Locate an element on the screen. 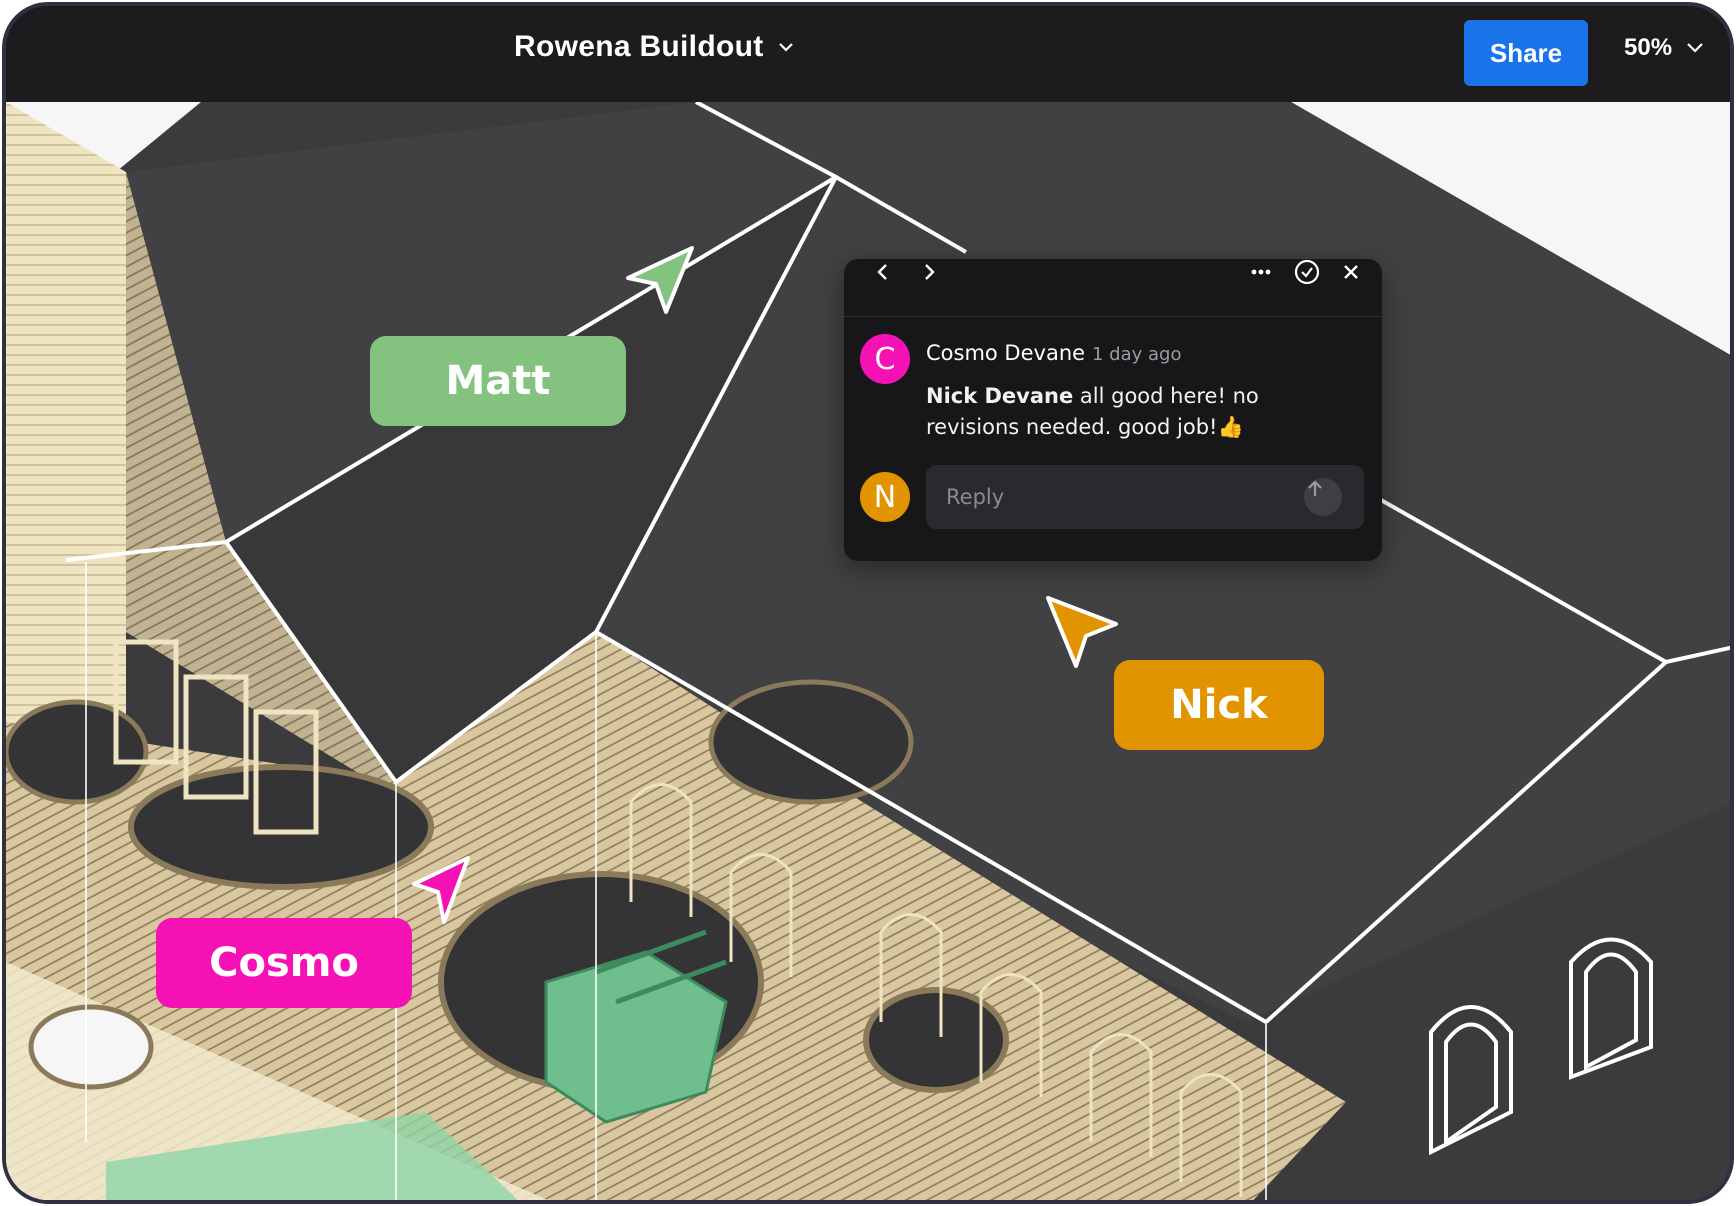 The width and height of the screenshot is (1736, 1206). reply-box is located at coordinates (1145, 497).